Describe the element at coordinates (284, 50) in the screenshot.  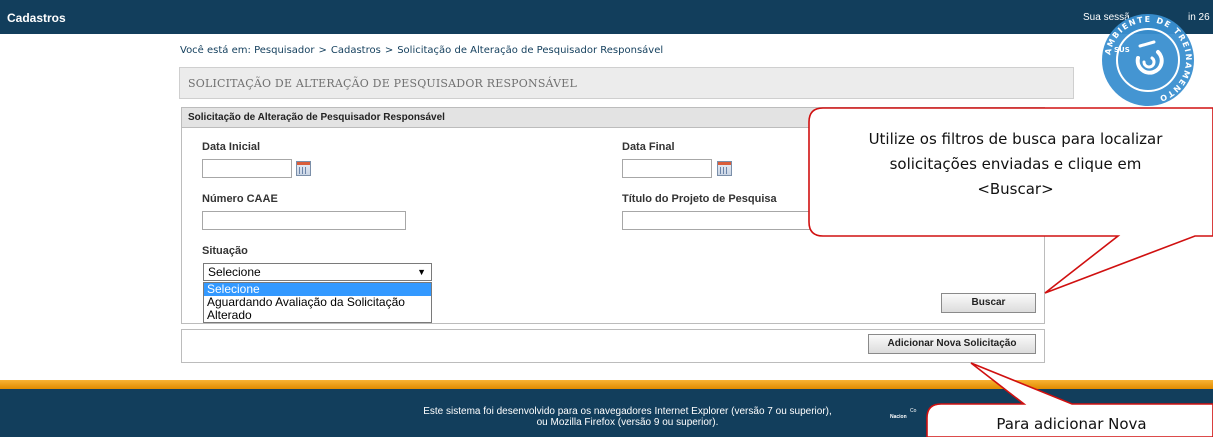
I see `breadcrumb-item-pesquisador: Pesquisador` at that location.